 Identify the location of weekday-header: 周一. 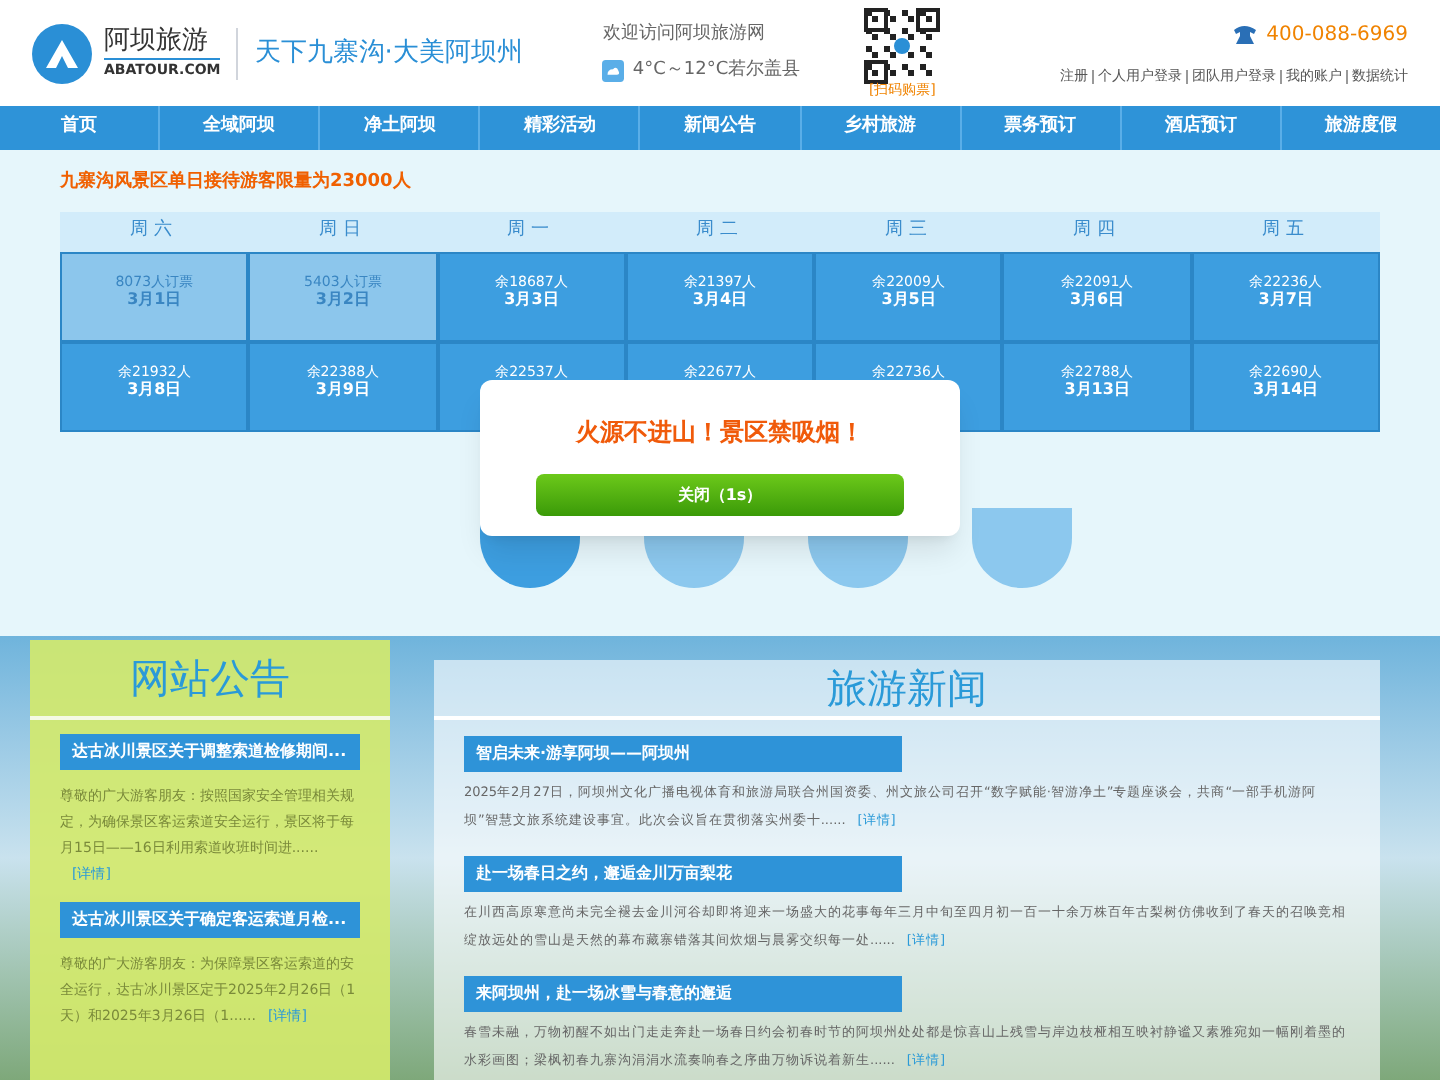
(531, 231).